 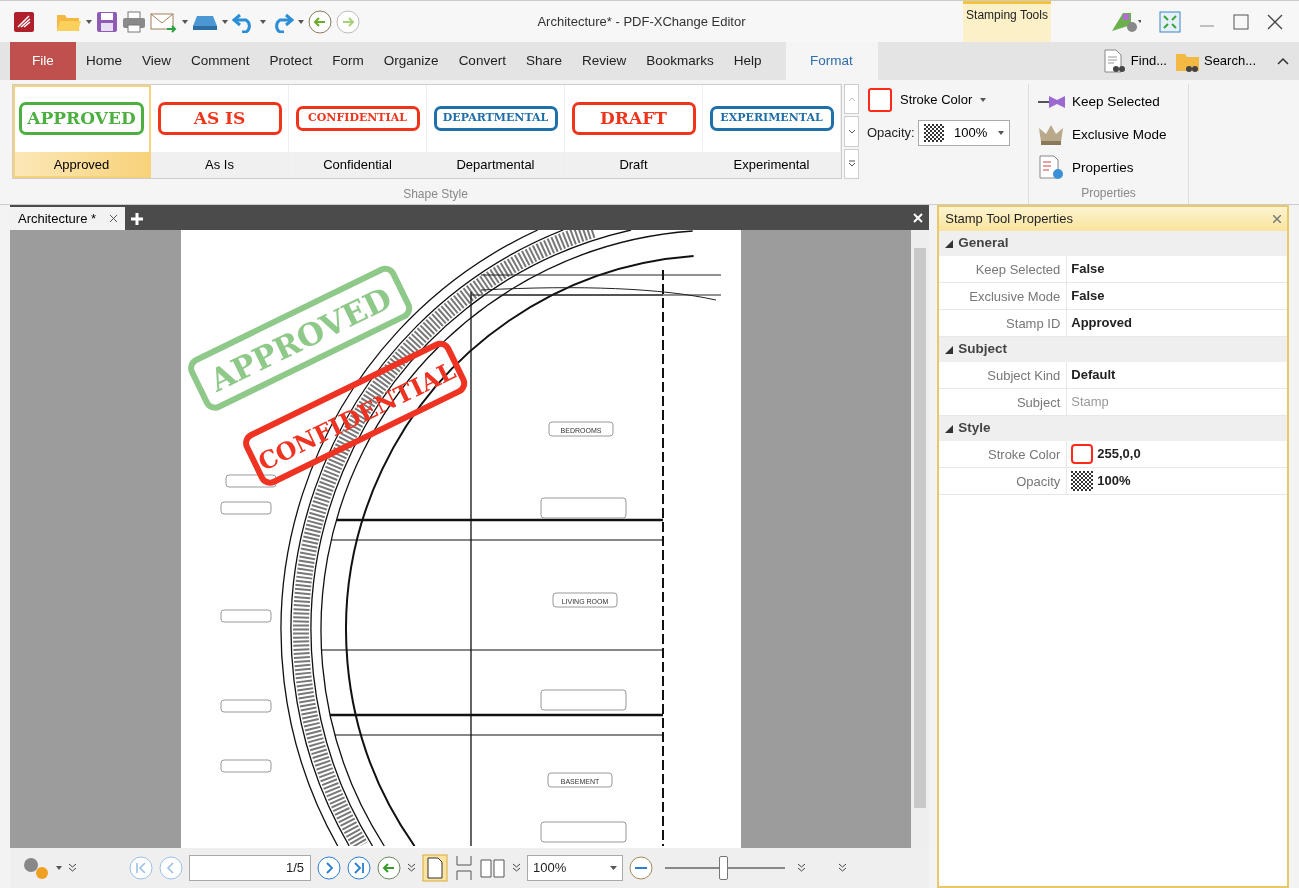 I want to click on property-name: Opacity, so click(x=1003, y=481).